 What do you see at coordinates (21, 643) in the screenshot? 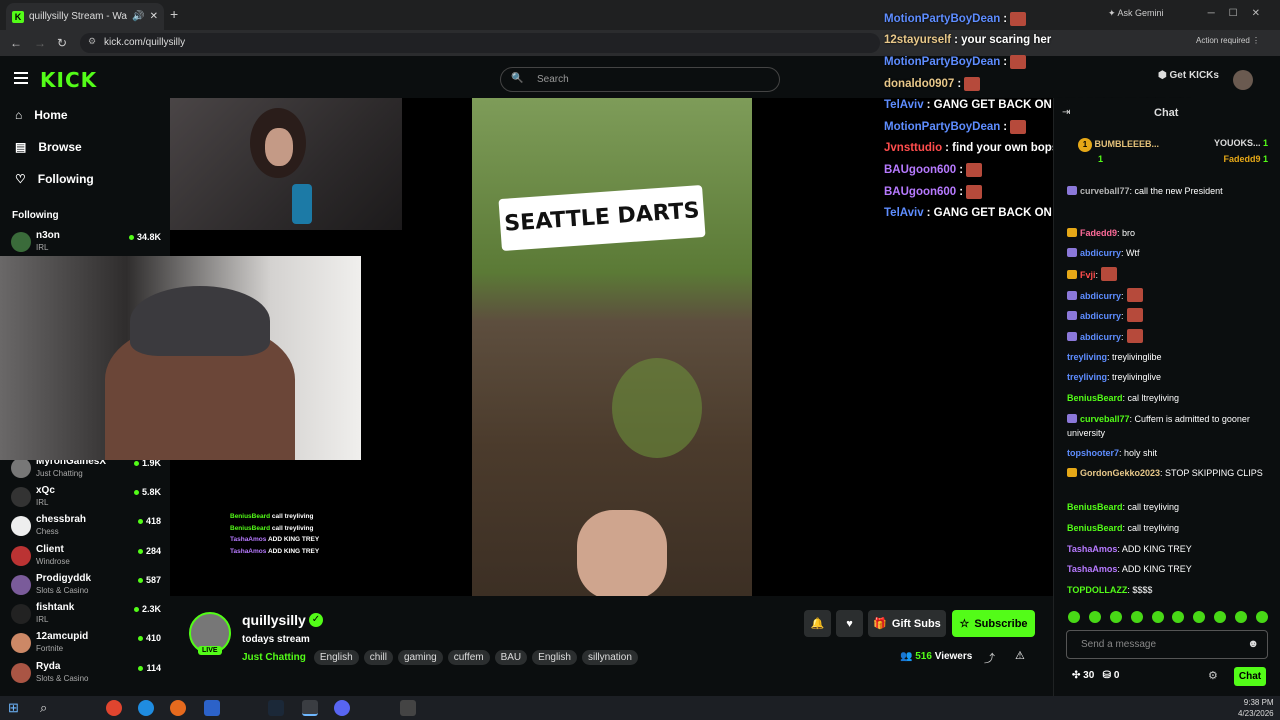
I see `channel-avatar` at bounding box center [21, 643].